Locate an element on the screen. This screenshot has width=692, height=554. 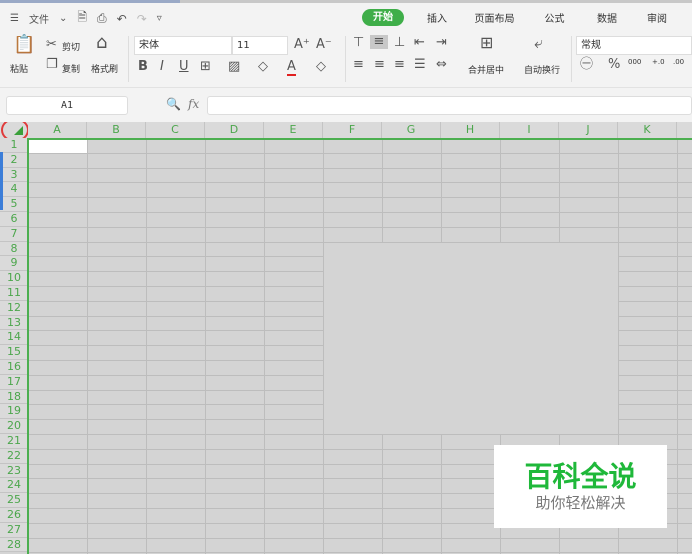
grid-line is located at coordinates (360, 227).